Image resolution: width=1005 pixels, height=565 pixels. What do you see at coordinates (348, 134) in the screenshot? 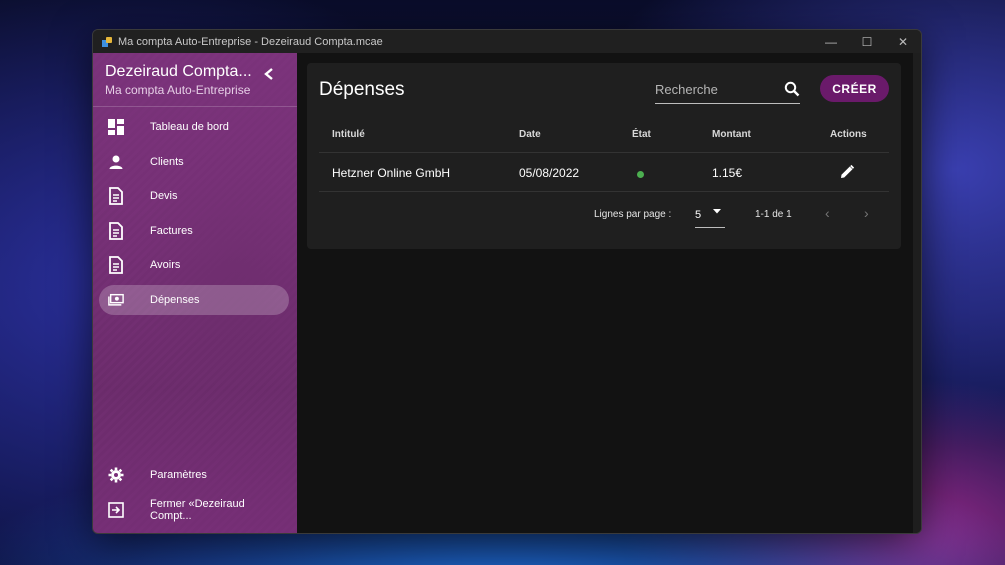
I see `column-header-intitule: Intitulé` at bounding box center [348, 134].